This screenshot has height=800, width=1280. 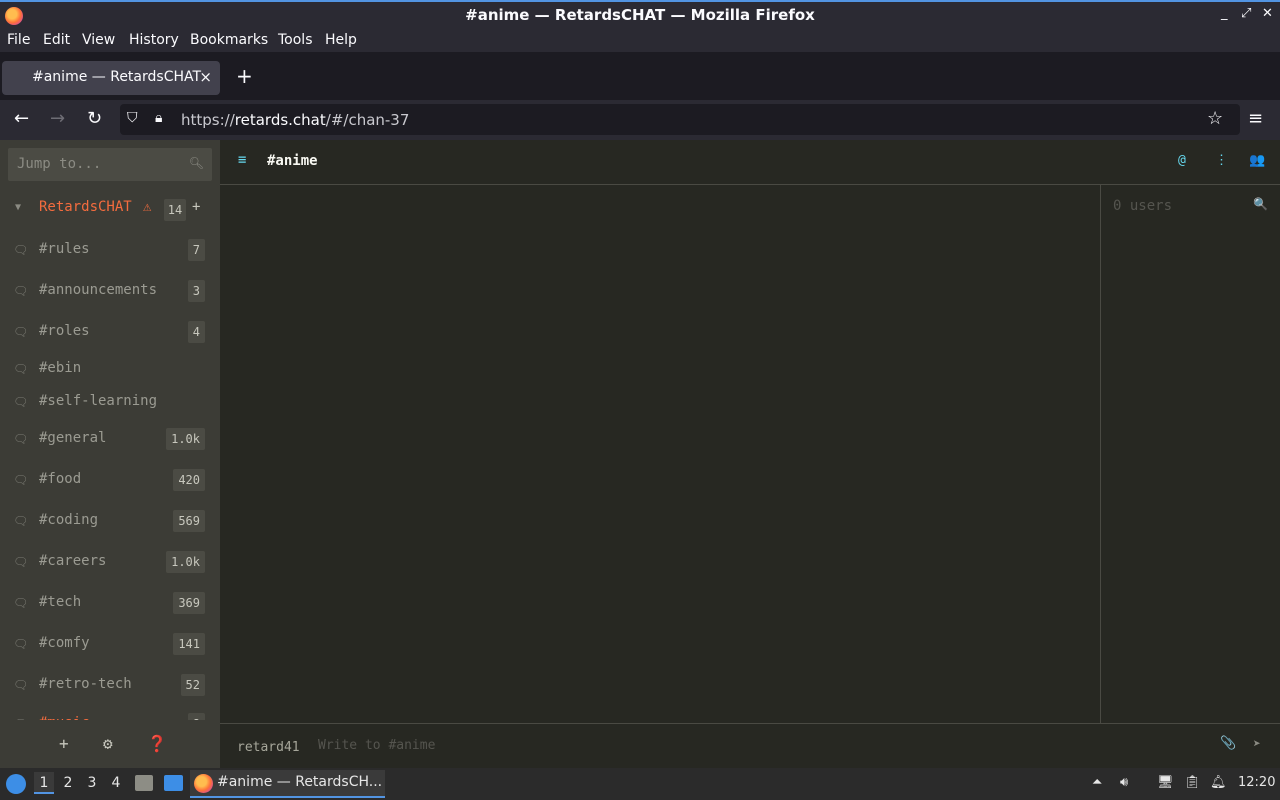 I want to click on join-channel-button: +, so click(x=196, y=207).